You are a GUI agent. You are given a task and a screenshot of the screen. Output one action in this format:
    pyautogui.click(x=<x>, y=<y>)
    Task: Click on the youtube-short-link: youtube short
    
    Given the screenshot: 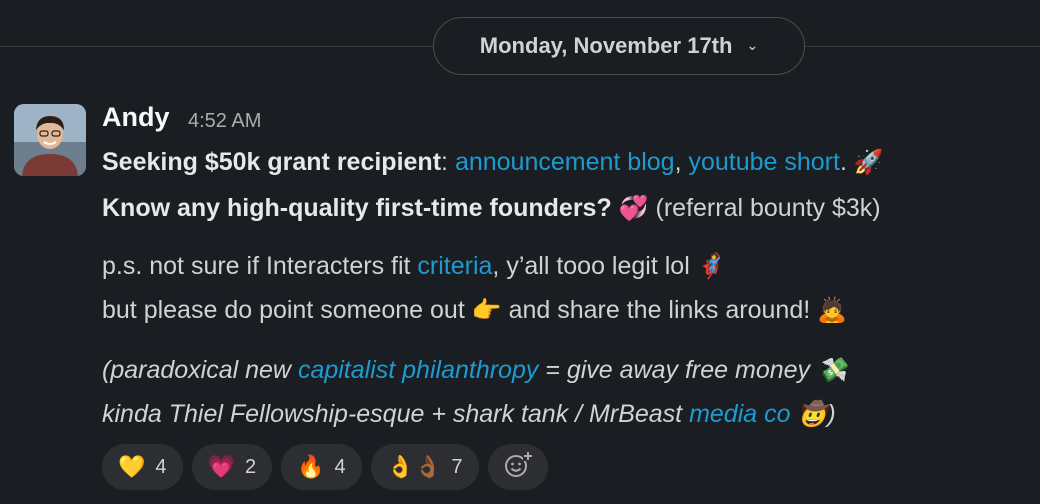 What is the action you would take?
    pyautogui.click(x=764, y=162)
    